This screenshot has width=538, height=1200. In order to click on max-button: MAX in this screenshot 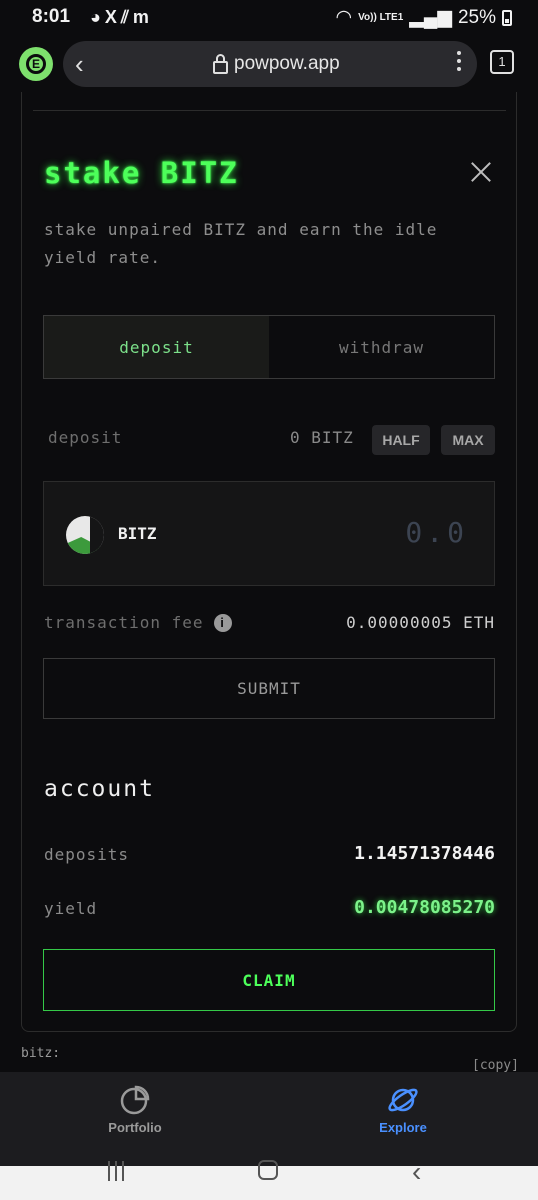, I will do `click(468, 440)`.